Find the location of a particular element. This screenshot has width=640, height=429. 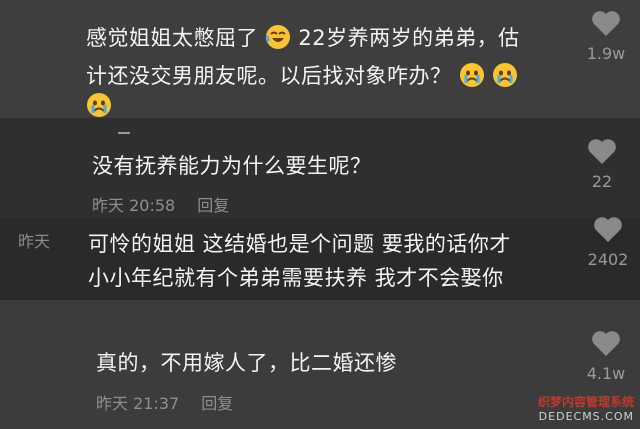

watermark-line1: 织梦内容管理系统 is located at coordinates (585, 402).